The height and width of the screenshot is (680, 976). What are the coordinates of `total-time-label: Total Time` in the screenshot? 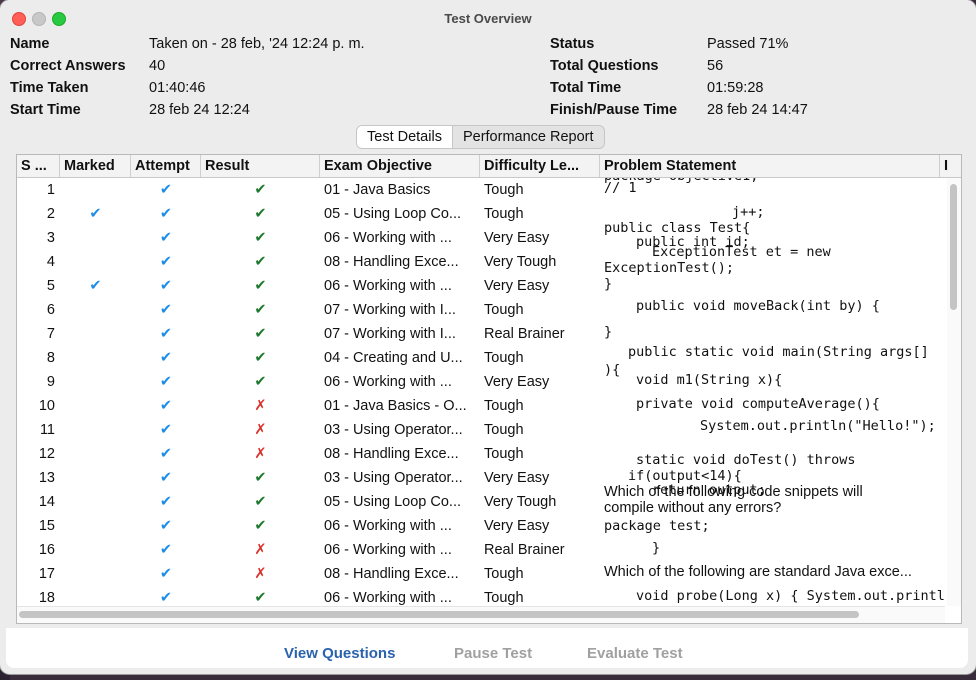 It's located at (586, 88).